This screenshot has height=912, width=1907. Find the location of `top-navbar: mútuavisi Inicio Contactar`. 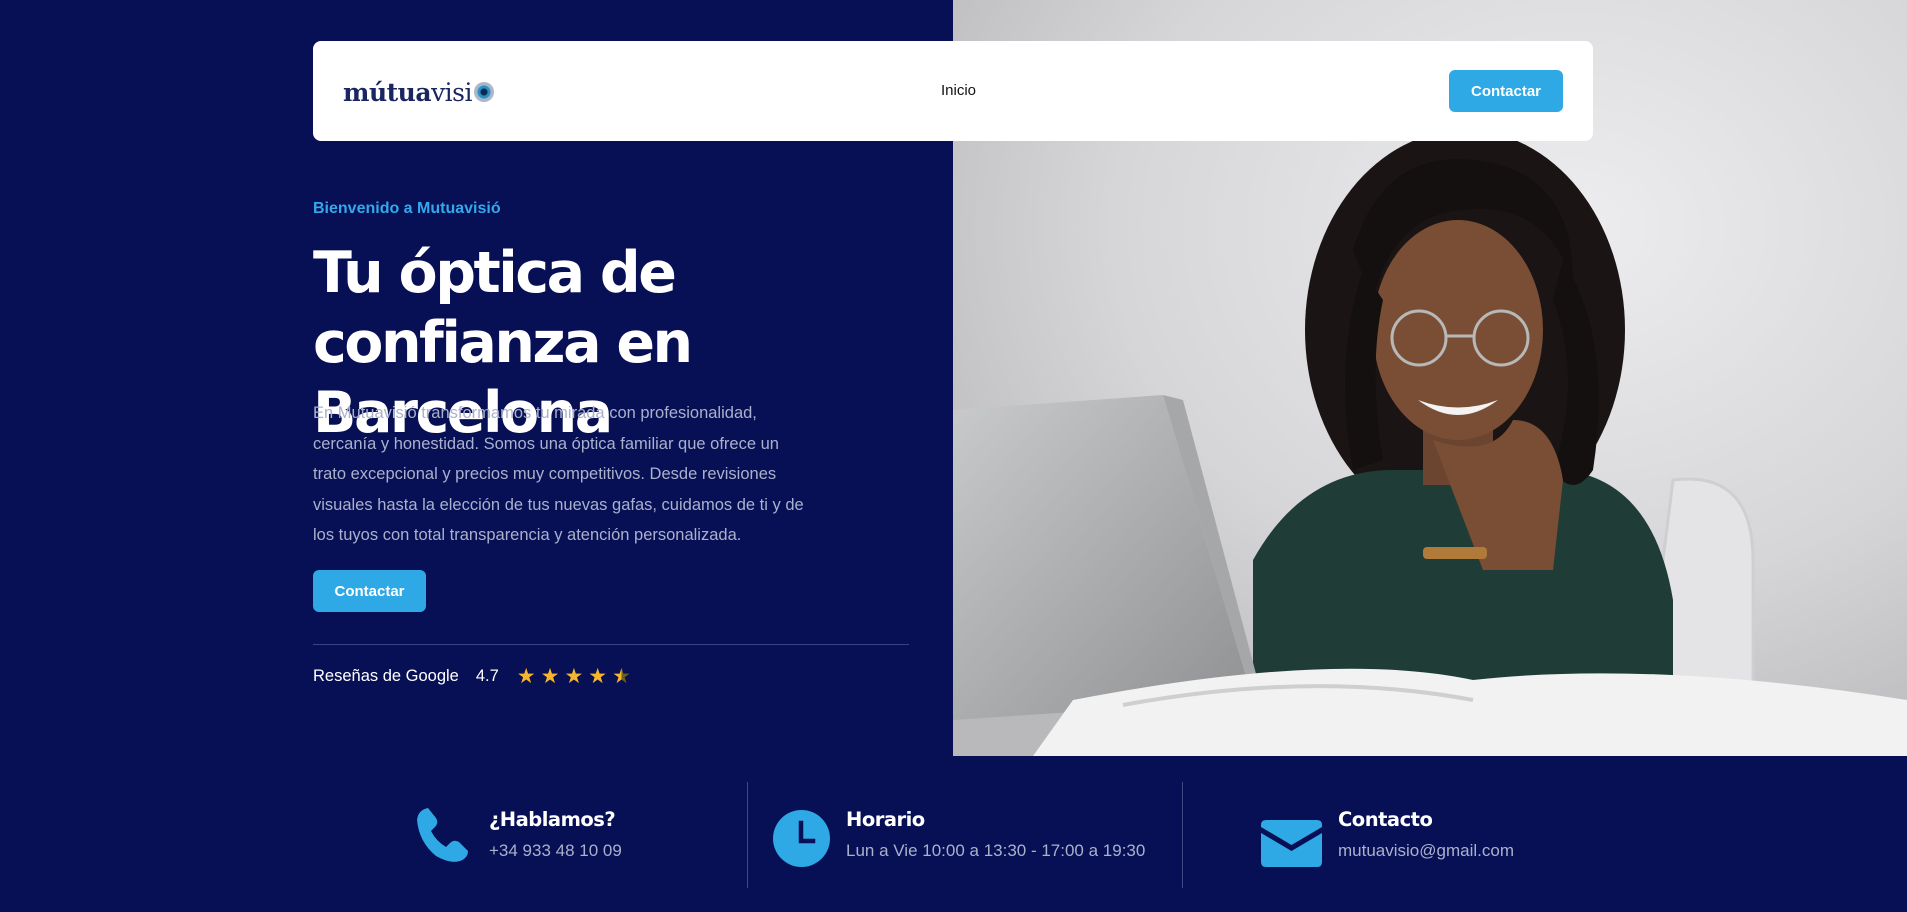

top-navbar: mútuavisi Inicio Contactar is located at coordinates (953, 91).